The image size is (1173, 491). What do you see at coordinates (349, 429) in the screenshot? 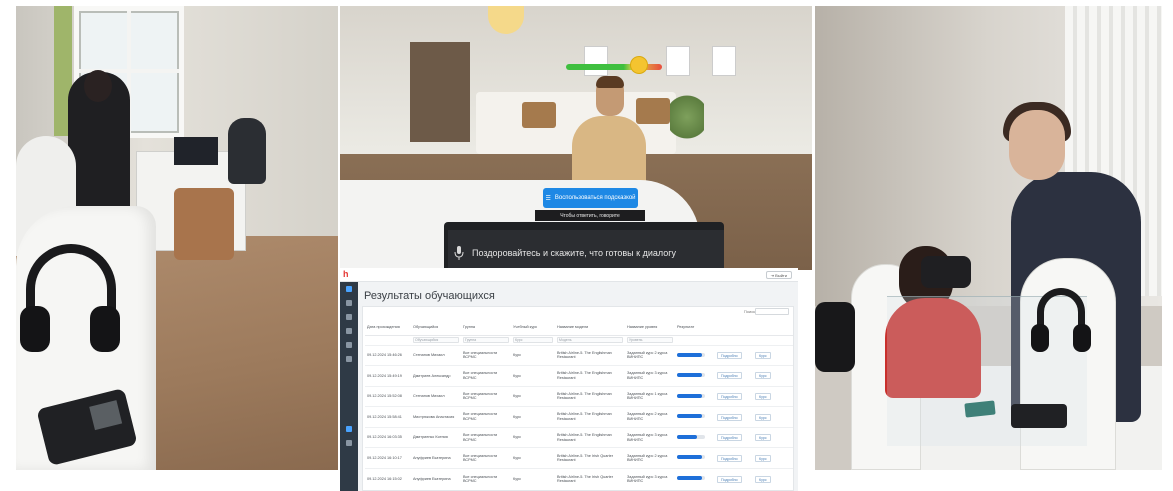
I see `results-icon` at bounding box center [349, 429].